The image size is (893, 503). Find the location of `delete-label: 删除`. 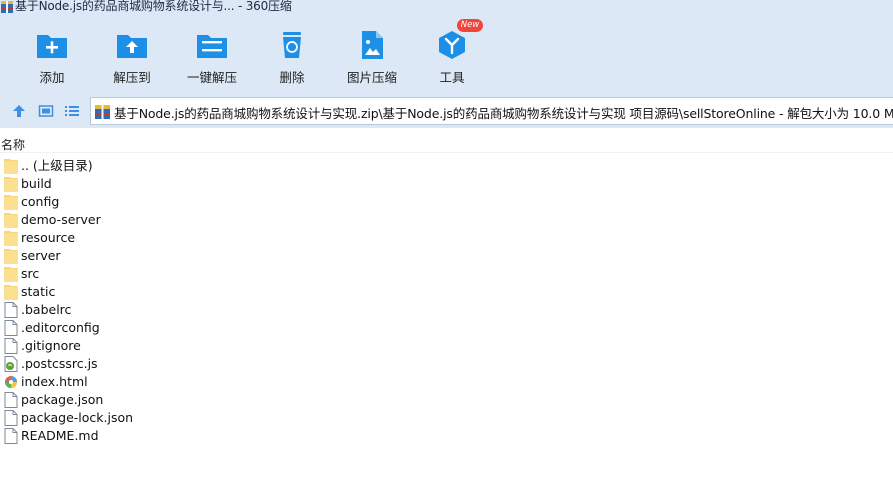

delete-label: 删除 is located at coordinates (292, 77).